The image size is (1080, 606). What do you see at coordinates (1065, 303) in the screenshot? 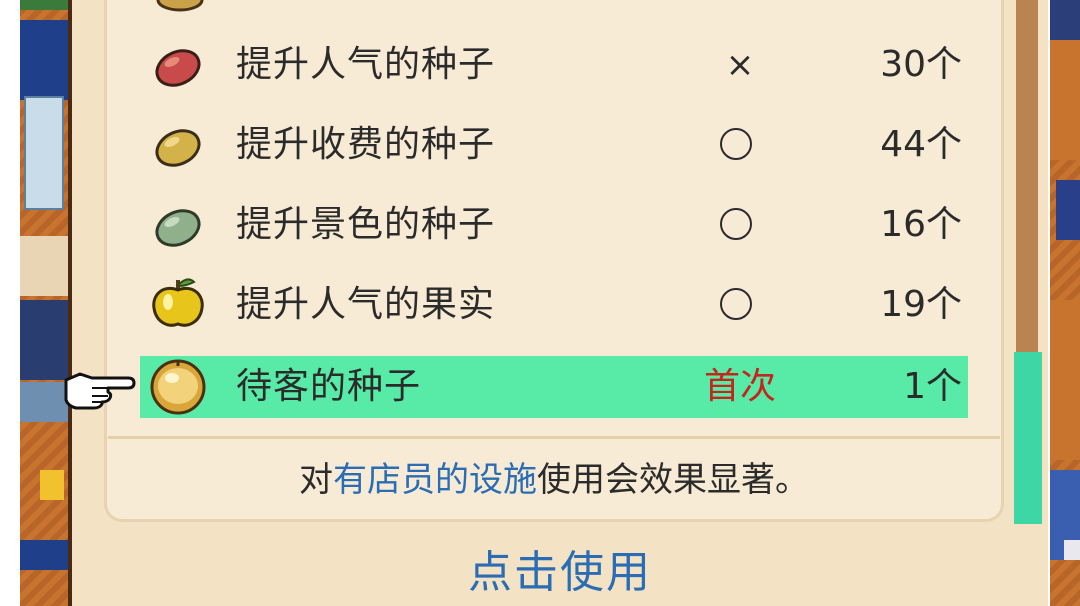
I see `game-background-right` at bounding box center [1065, 303].